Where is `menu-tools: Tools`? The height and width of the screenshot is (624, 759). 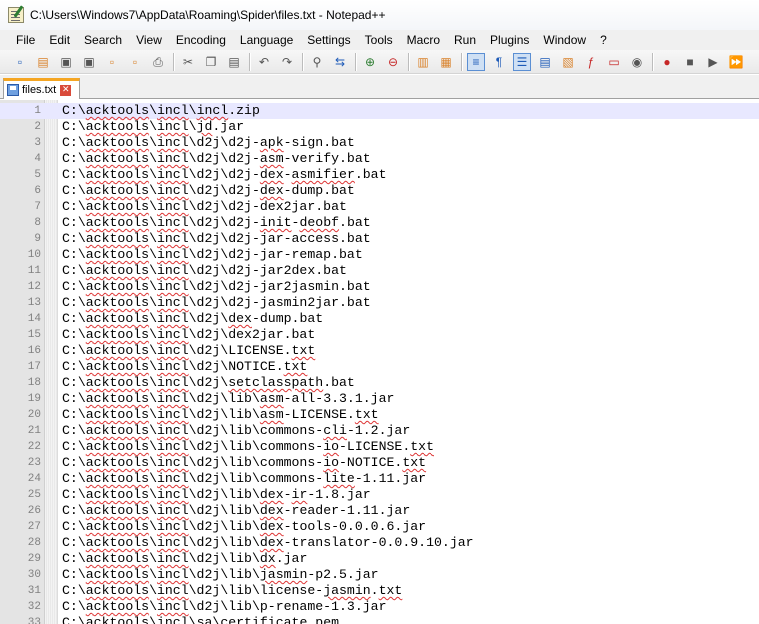 menu-tools: Tools is located at coordinates (379, 40).